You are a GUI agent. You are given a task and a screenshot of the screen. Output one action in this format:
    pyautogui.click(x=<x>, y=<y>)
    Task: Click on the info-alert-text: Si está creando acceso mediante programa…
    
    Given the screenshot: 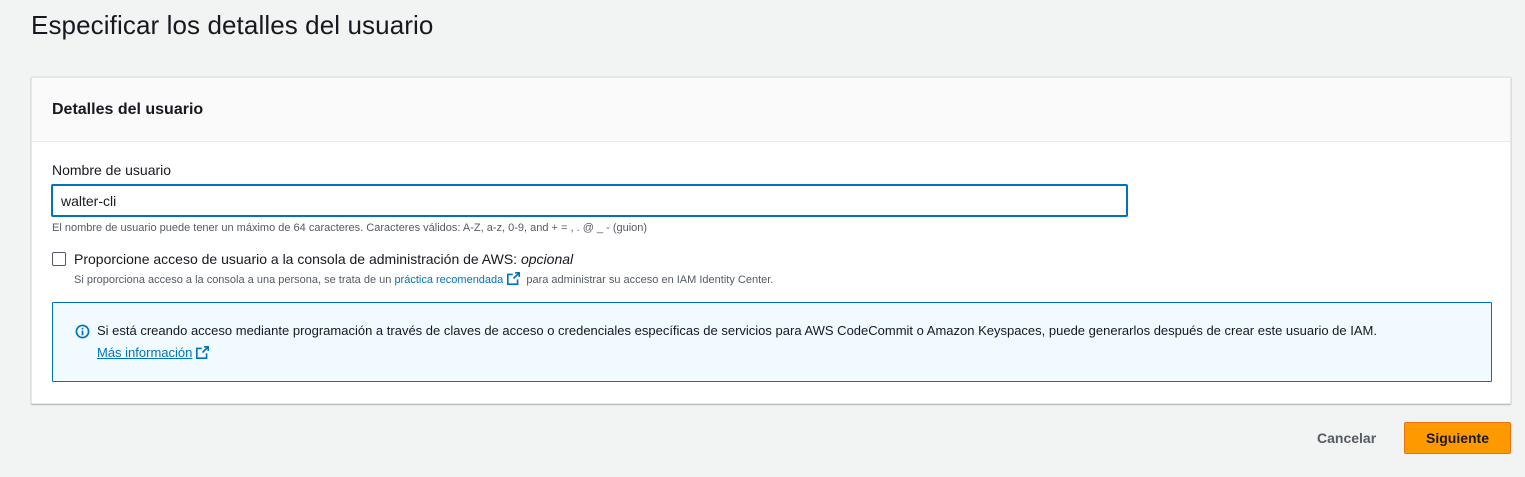 What is the action you would take?
    pyautogui.click(x=737, y=330)
    